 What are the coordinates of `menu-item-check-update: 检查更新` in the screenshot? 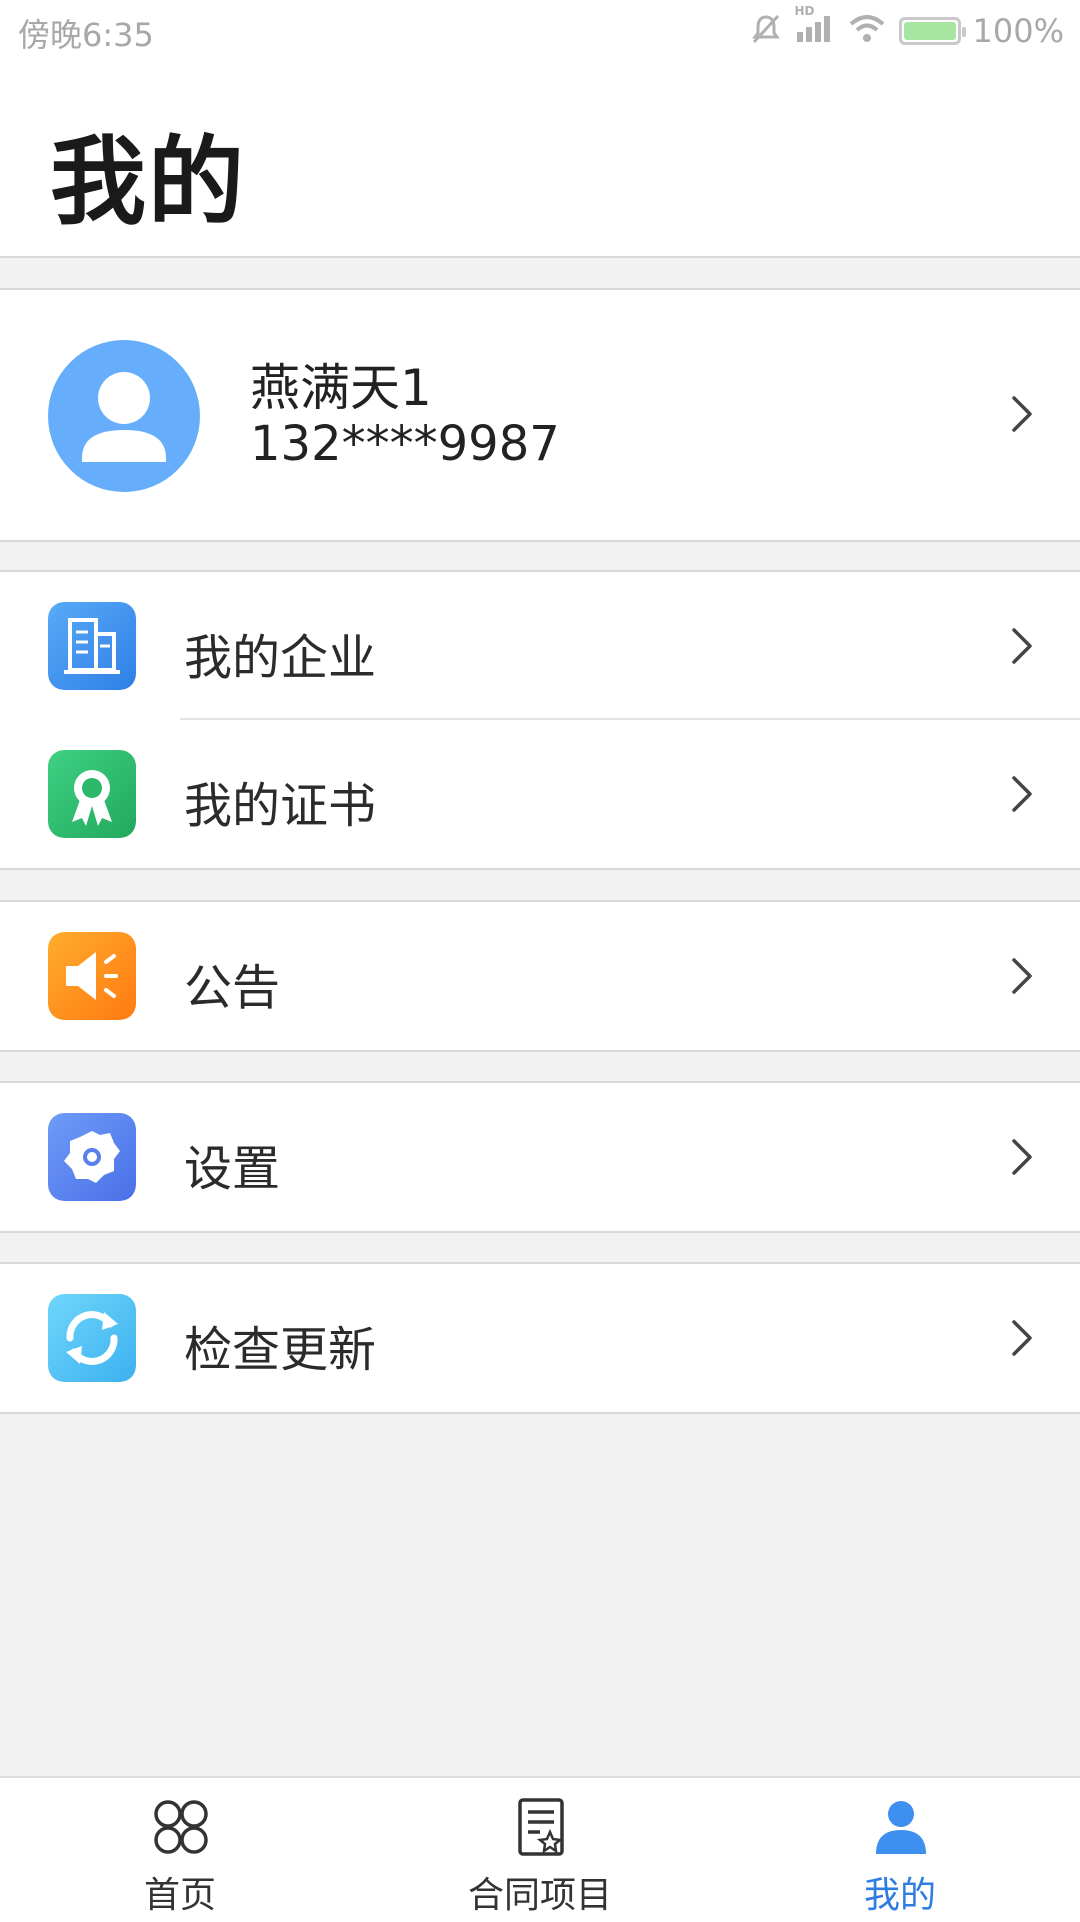 It's located at (540, 1338).